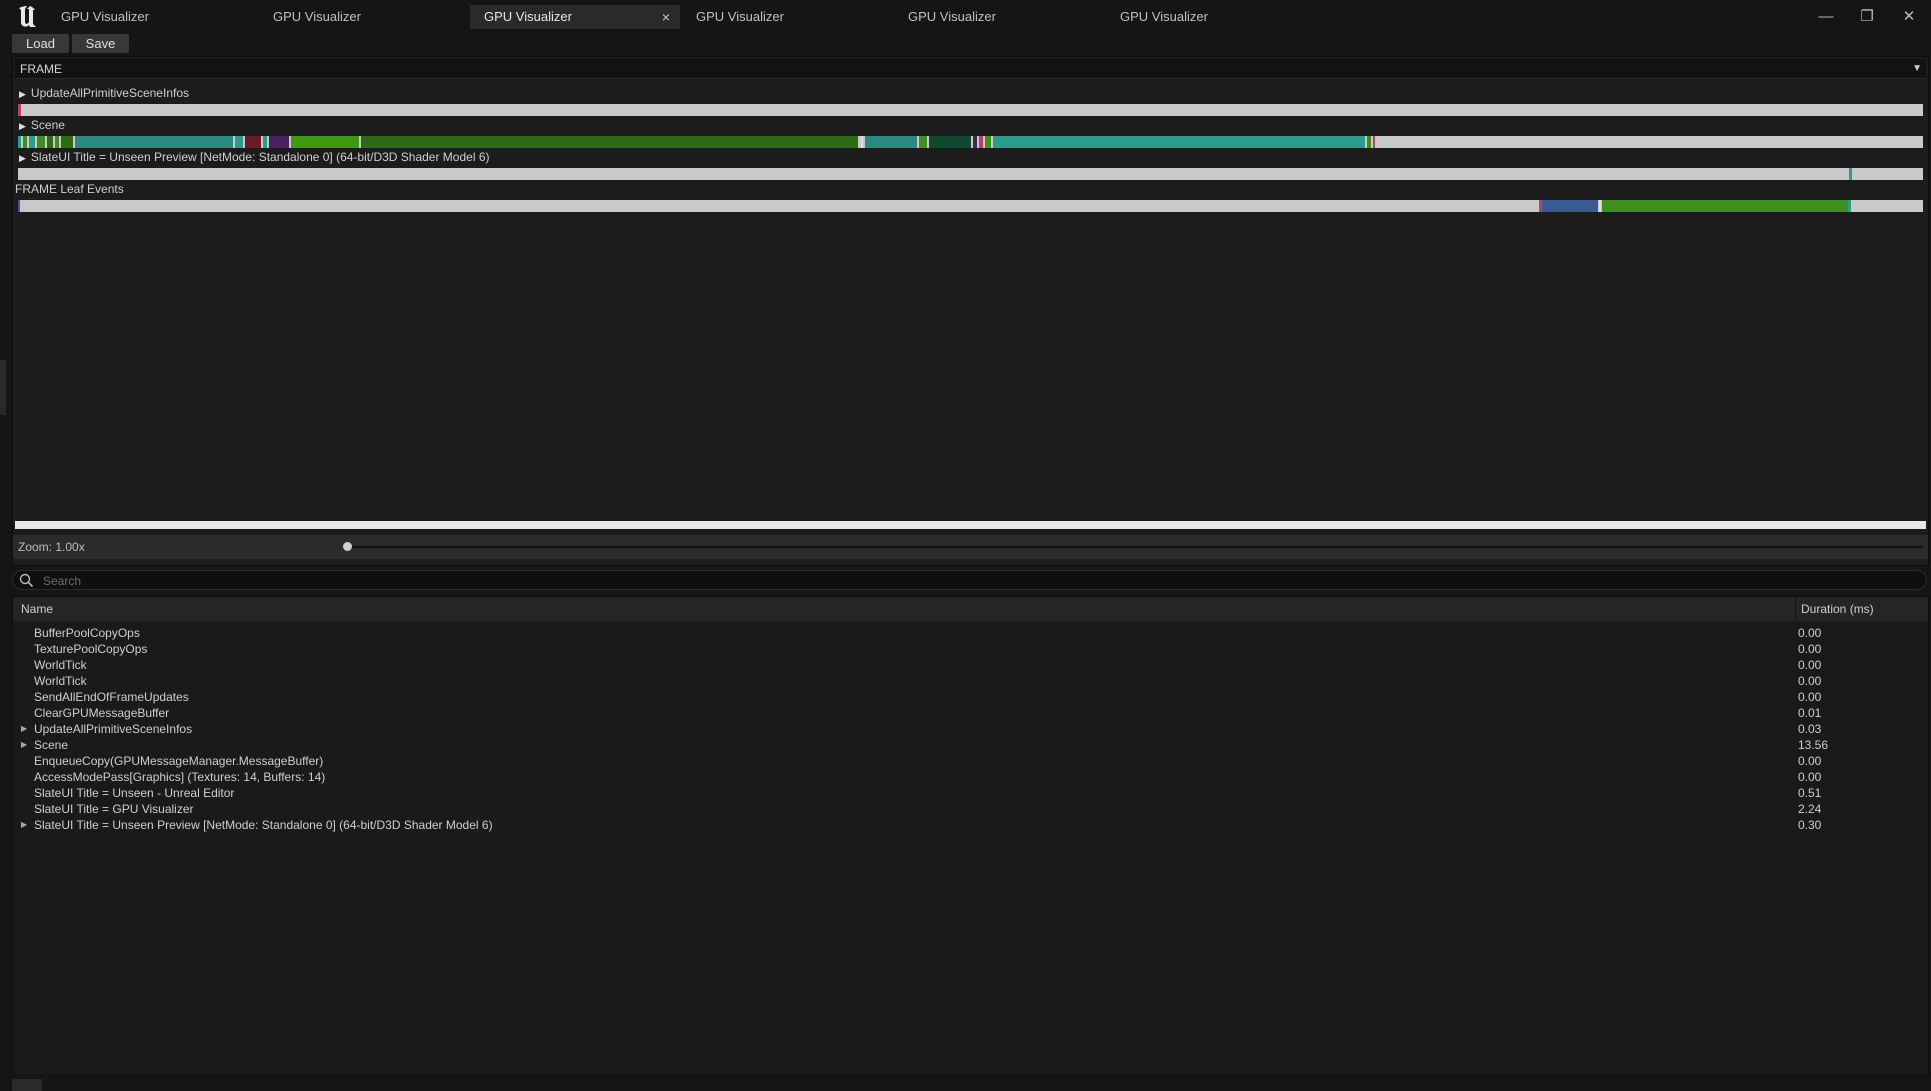 Image resolution: width=1931 pixels, height=1091 pixels. Describe the element at coordinates (1810, 713) in the screenshot. I see `row-duration: 0.01` at that location.